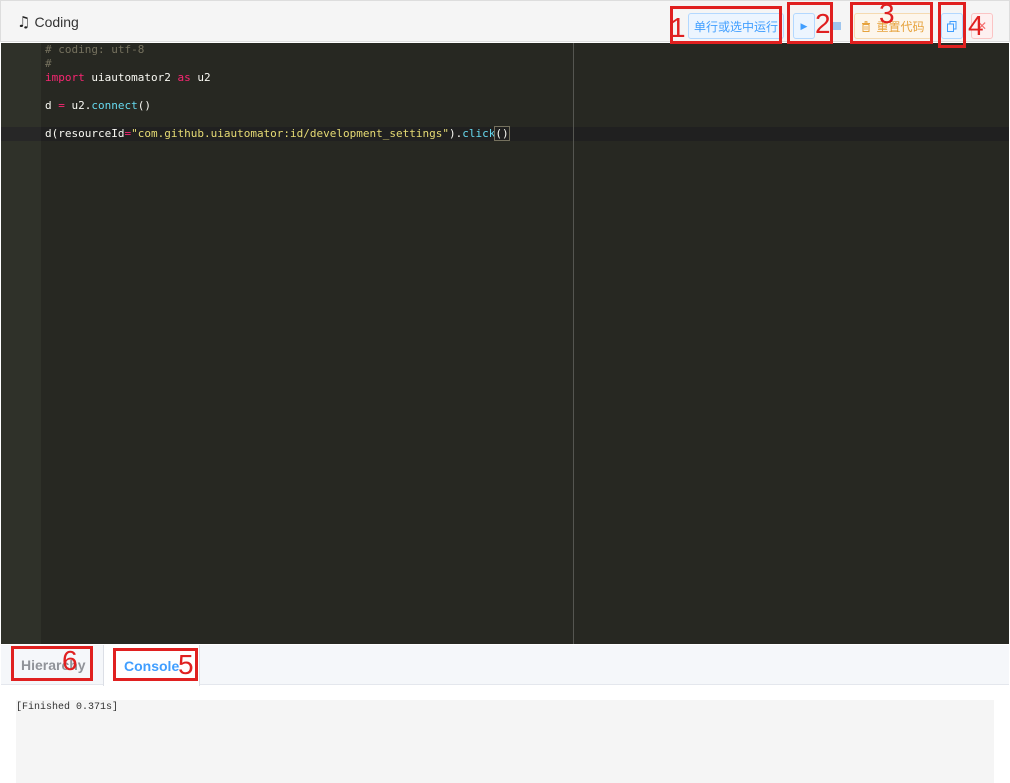  Describe the element at coordinates (65, 77) in the screenshot. I see `code-token: import` at that location.